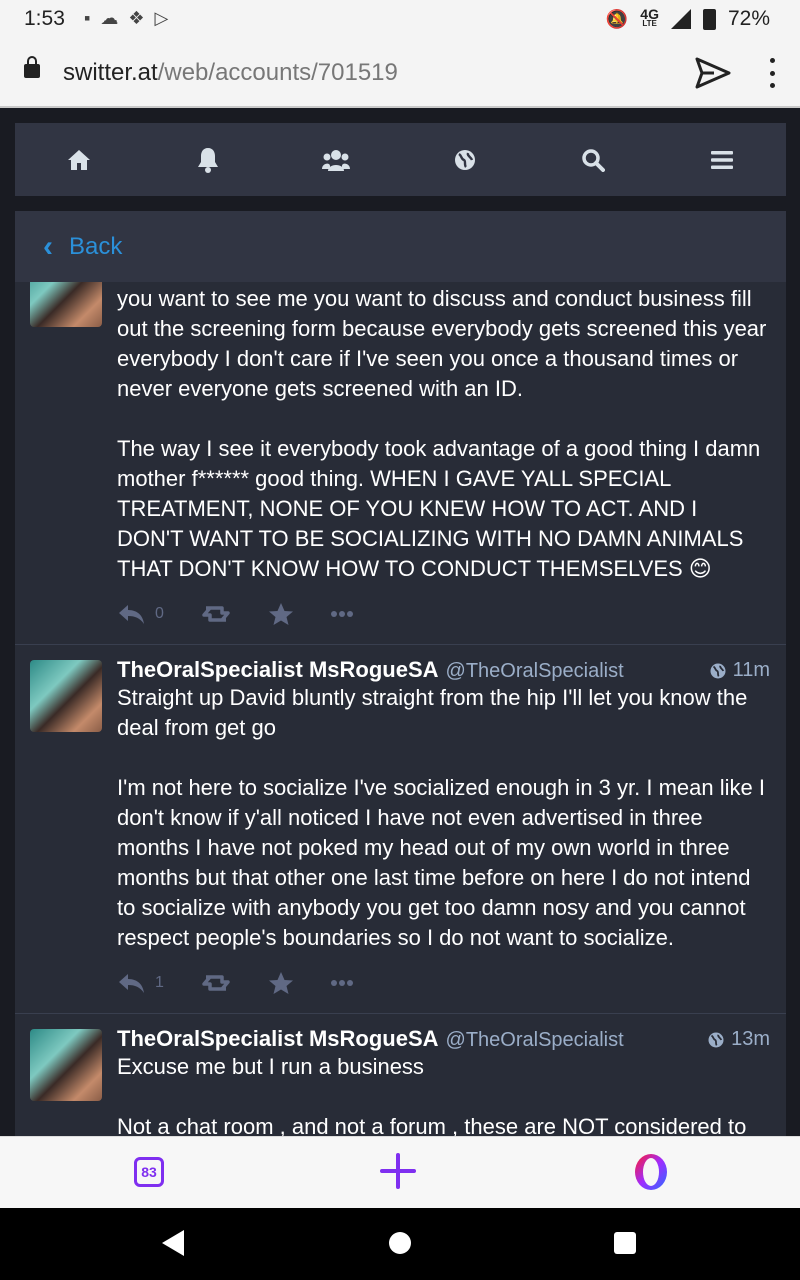 The height and width of the screenshot is (1280, 800). What do you see at coordinates (87, 18) in the screenshot?
I see `image-icon: ▪` at bounding box center [87, 18].